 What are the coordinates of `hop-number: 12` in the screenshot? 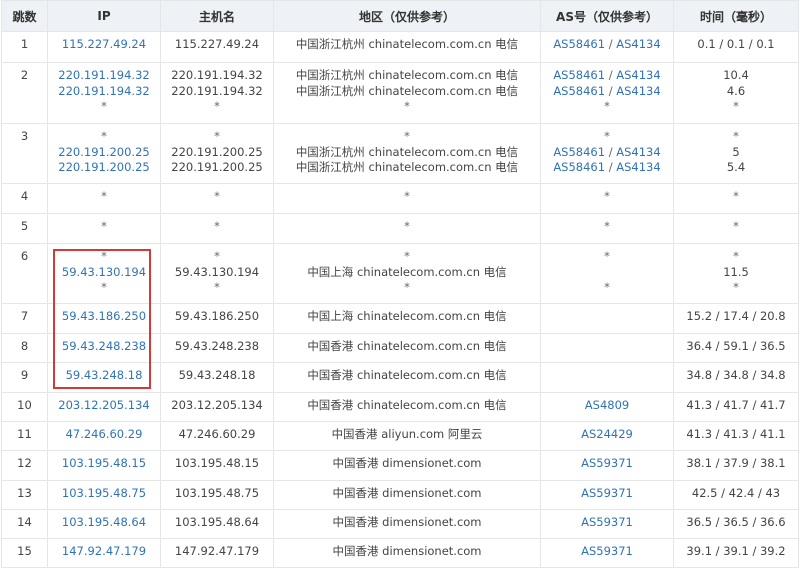 It's located at (24, 463).